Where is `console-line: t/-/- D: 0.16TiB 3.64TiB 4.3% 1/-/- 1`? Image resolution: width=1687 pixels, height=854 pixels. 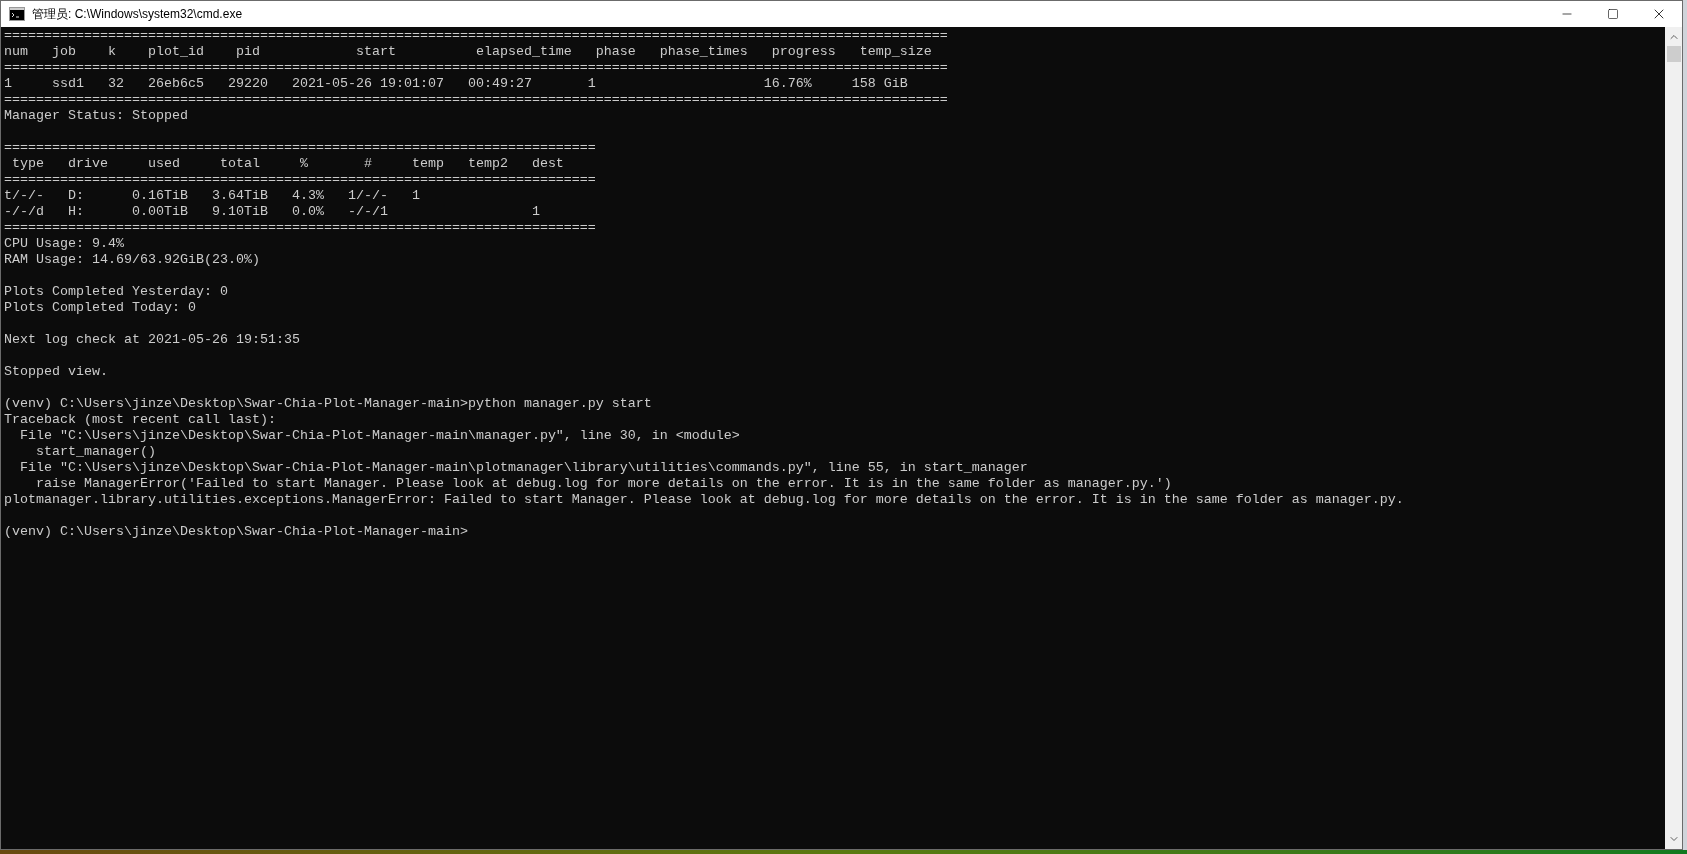 console-line: t/-/- D: 0.16TiB 3.64TiB 4.3% 1/-/- 1 is located at coordinates (212, 196).